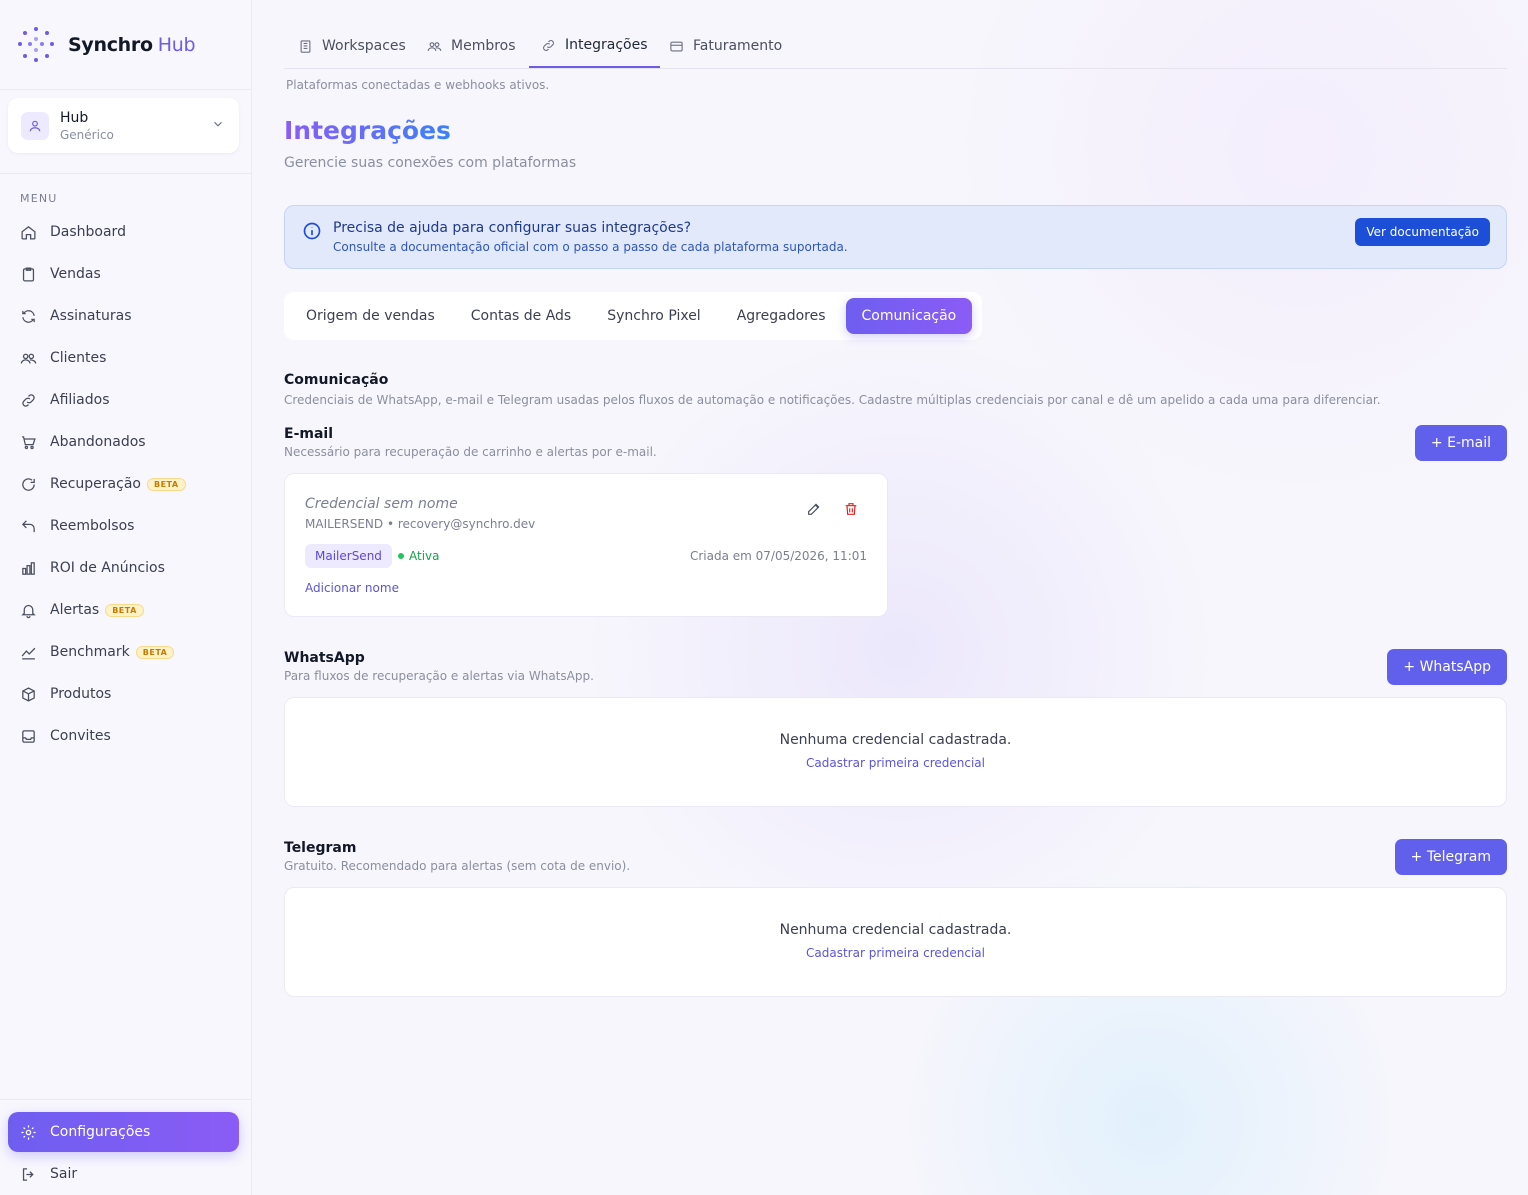  Describe the element at coordinates (124, 694) in the screenshot. I see `sidebar-item-produtos: Produtos` at that location.